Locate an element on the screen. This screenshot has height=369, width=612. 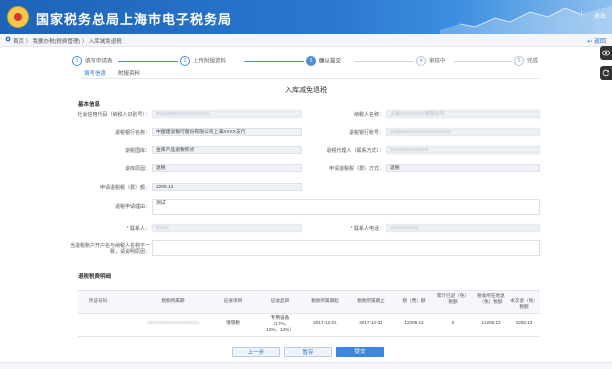
step-done: 5 完成 is located at coordinates (526, 61).